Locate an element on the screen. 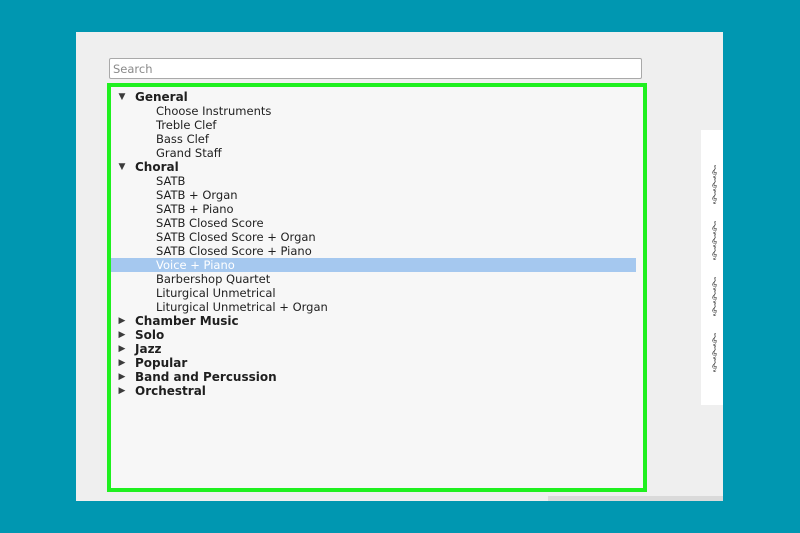 The height and width of the screenshot is (533, 800). category-chamber-music: ▶ Chamber Music is located at coordinates (377, 321).